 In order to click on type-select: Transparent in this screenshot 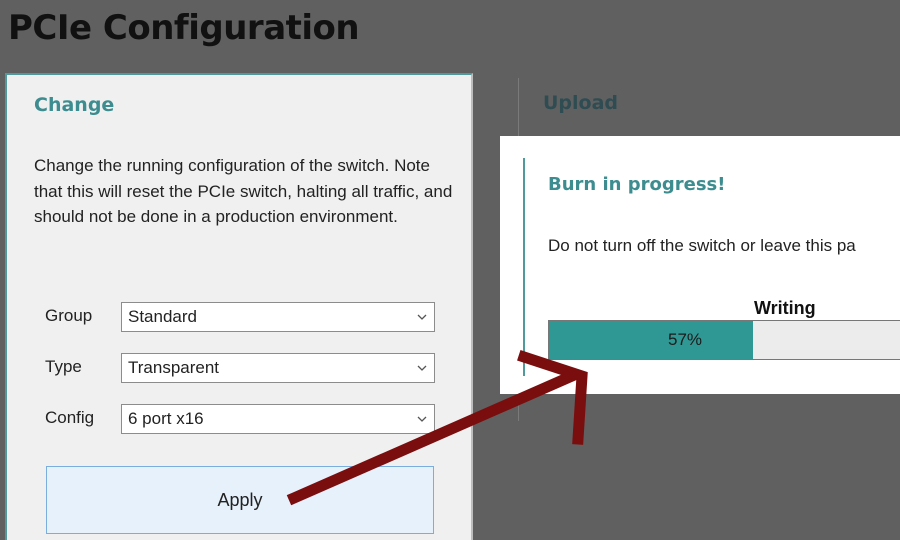, I will do `click(278, 368)`.